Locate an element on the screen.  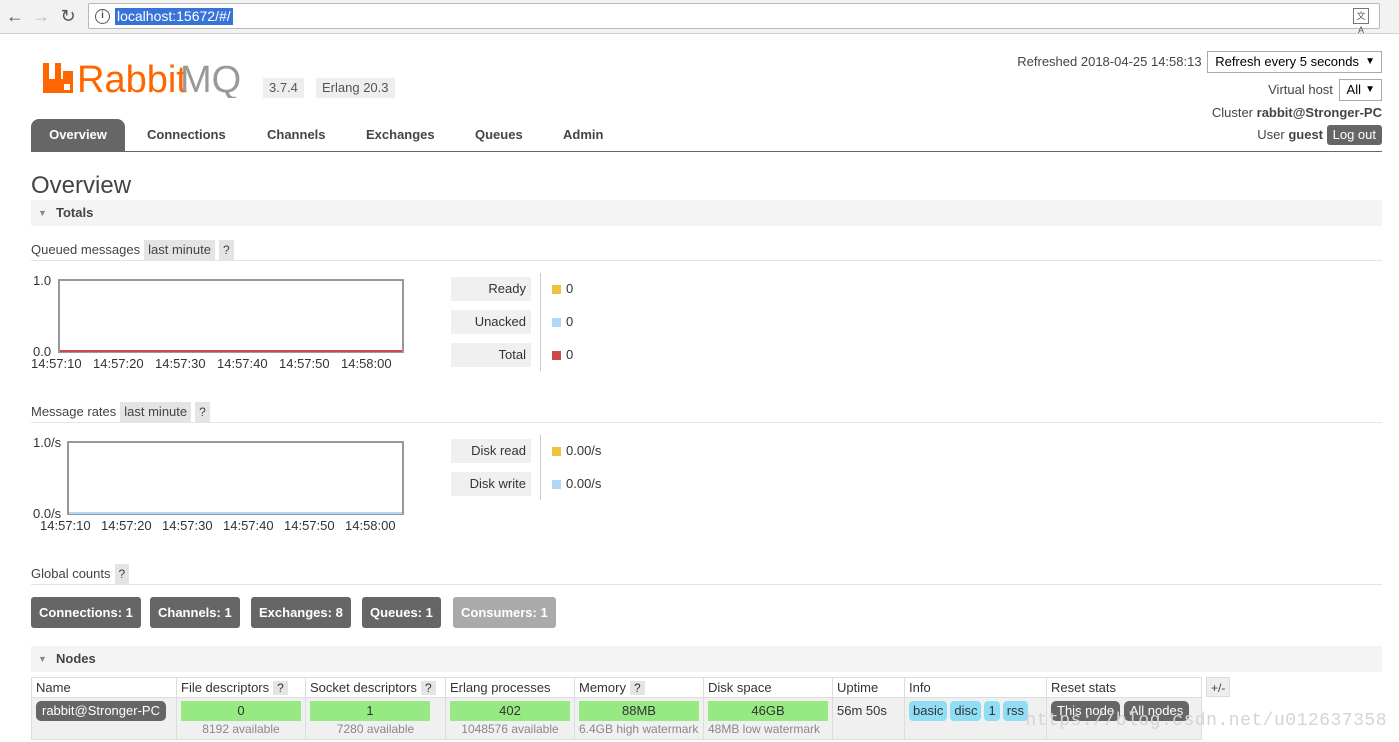
legend-total: Total 0 is located at coordinates (531, 355).